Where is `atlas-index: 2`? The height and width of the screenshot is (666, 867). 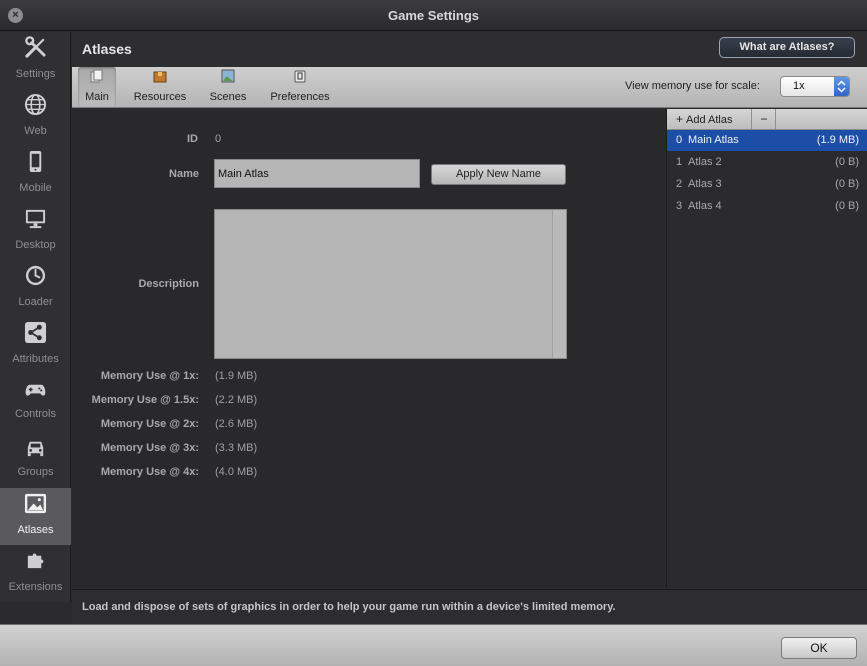 atlas-index: 2 is located at coordinates (679, 184).